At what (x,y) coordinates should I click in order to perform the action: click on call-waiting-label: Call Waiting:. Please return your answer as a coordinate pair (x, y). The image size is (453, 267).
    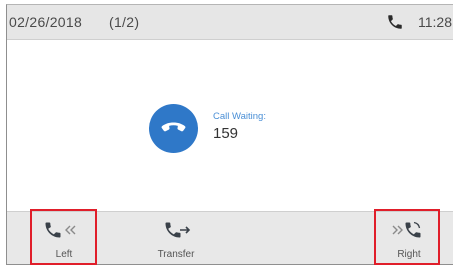
    Looking at the image, I should click on (239, 116).